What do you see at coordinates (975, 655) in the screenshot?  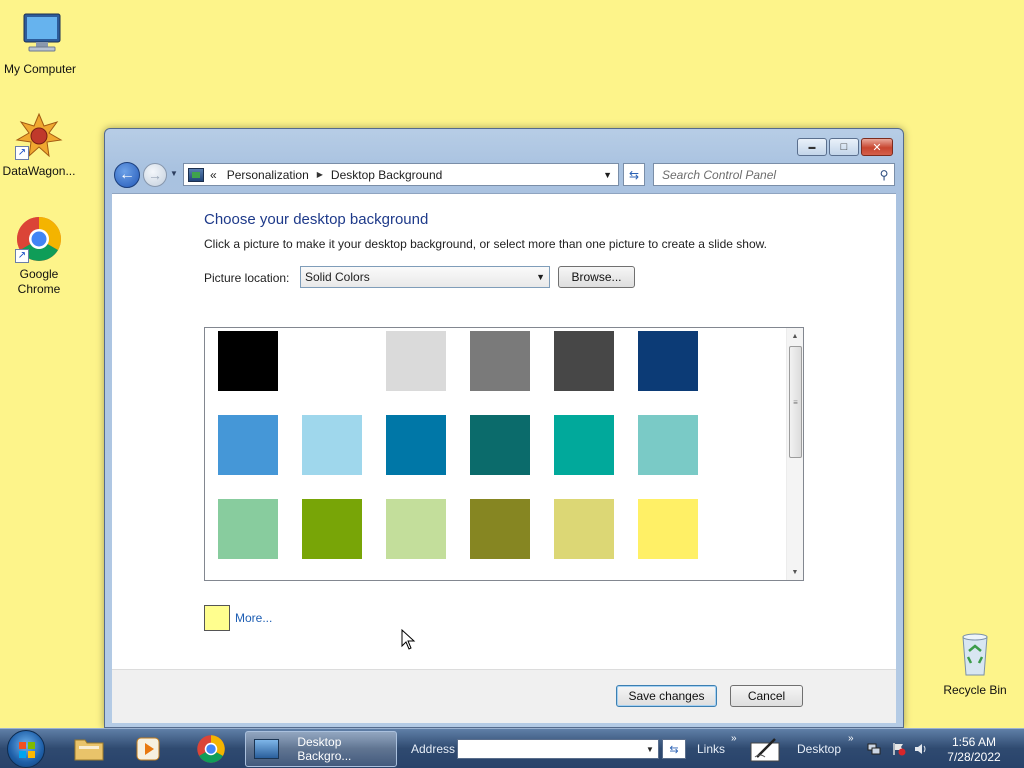 I see `recycle-bin-icon` at bounding box center [975, 655].